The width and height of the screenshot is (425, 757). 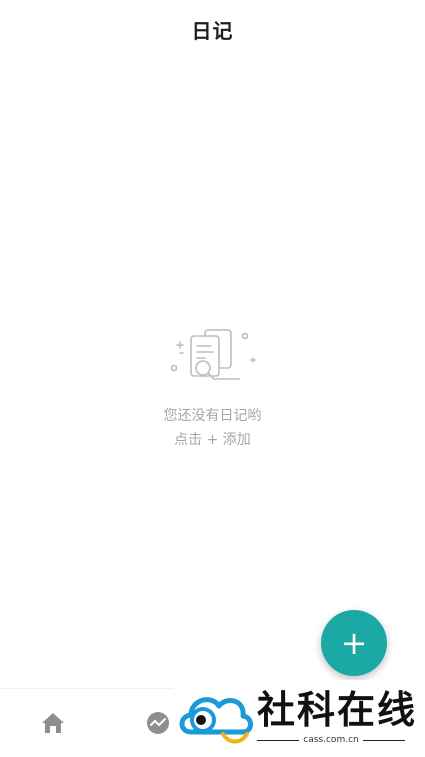 What do you see at coordinates (212, 440) in the screenshot?
I see `empty-hint: 点击 + 添加` at bounding box center [212, 440].